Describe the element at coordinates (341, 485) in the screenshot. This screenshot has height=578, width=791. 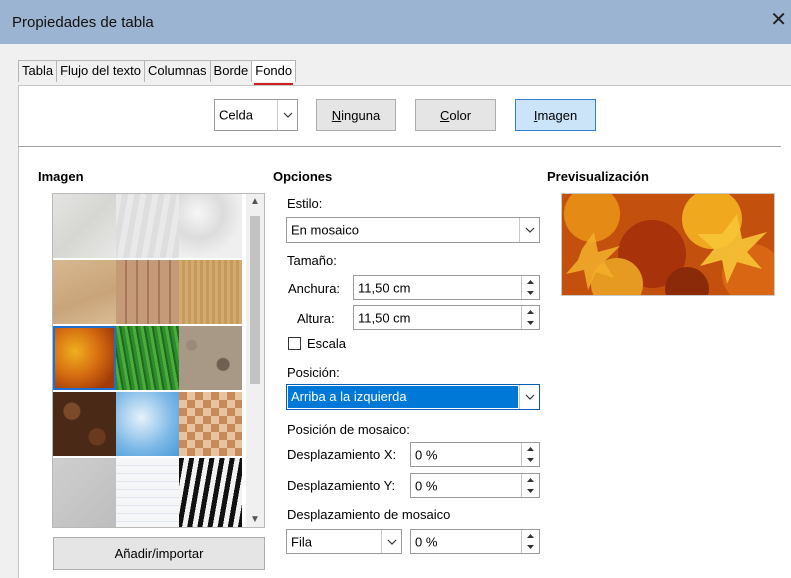
I see `offset-y-label: Desplazamiento Y:` at that location.